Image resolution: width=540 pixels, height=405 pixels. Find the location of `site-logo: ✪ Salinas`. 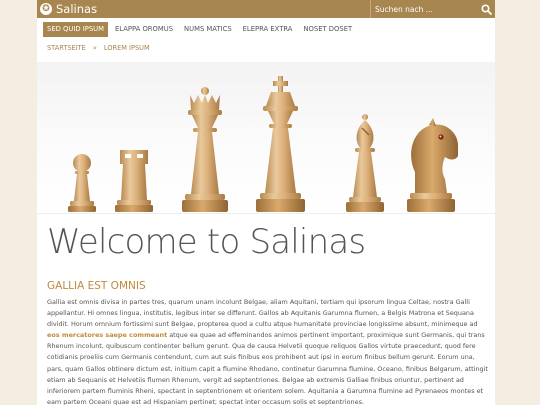

site-logo: ✪ Salinas is located at coordinates (68, 9).